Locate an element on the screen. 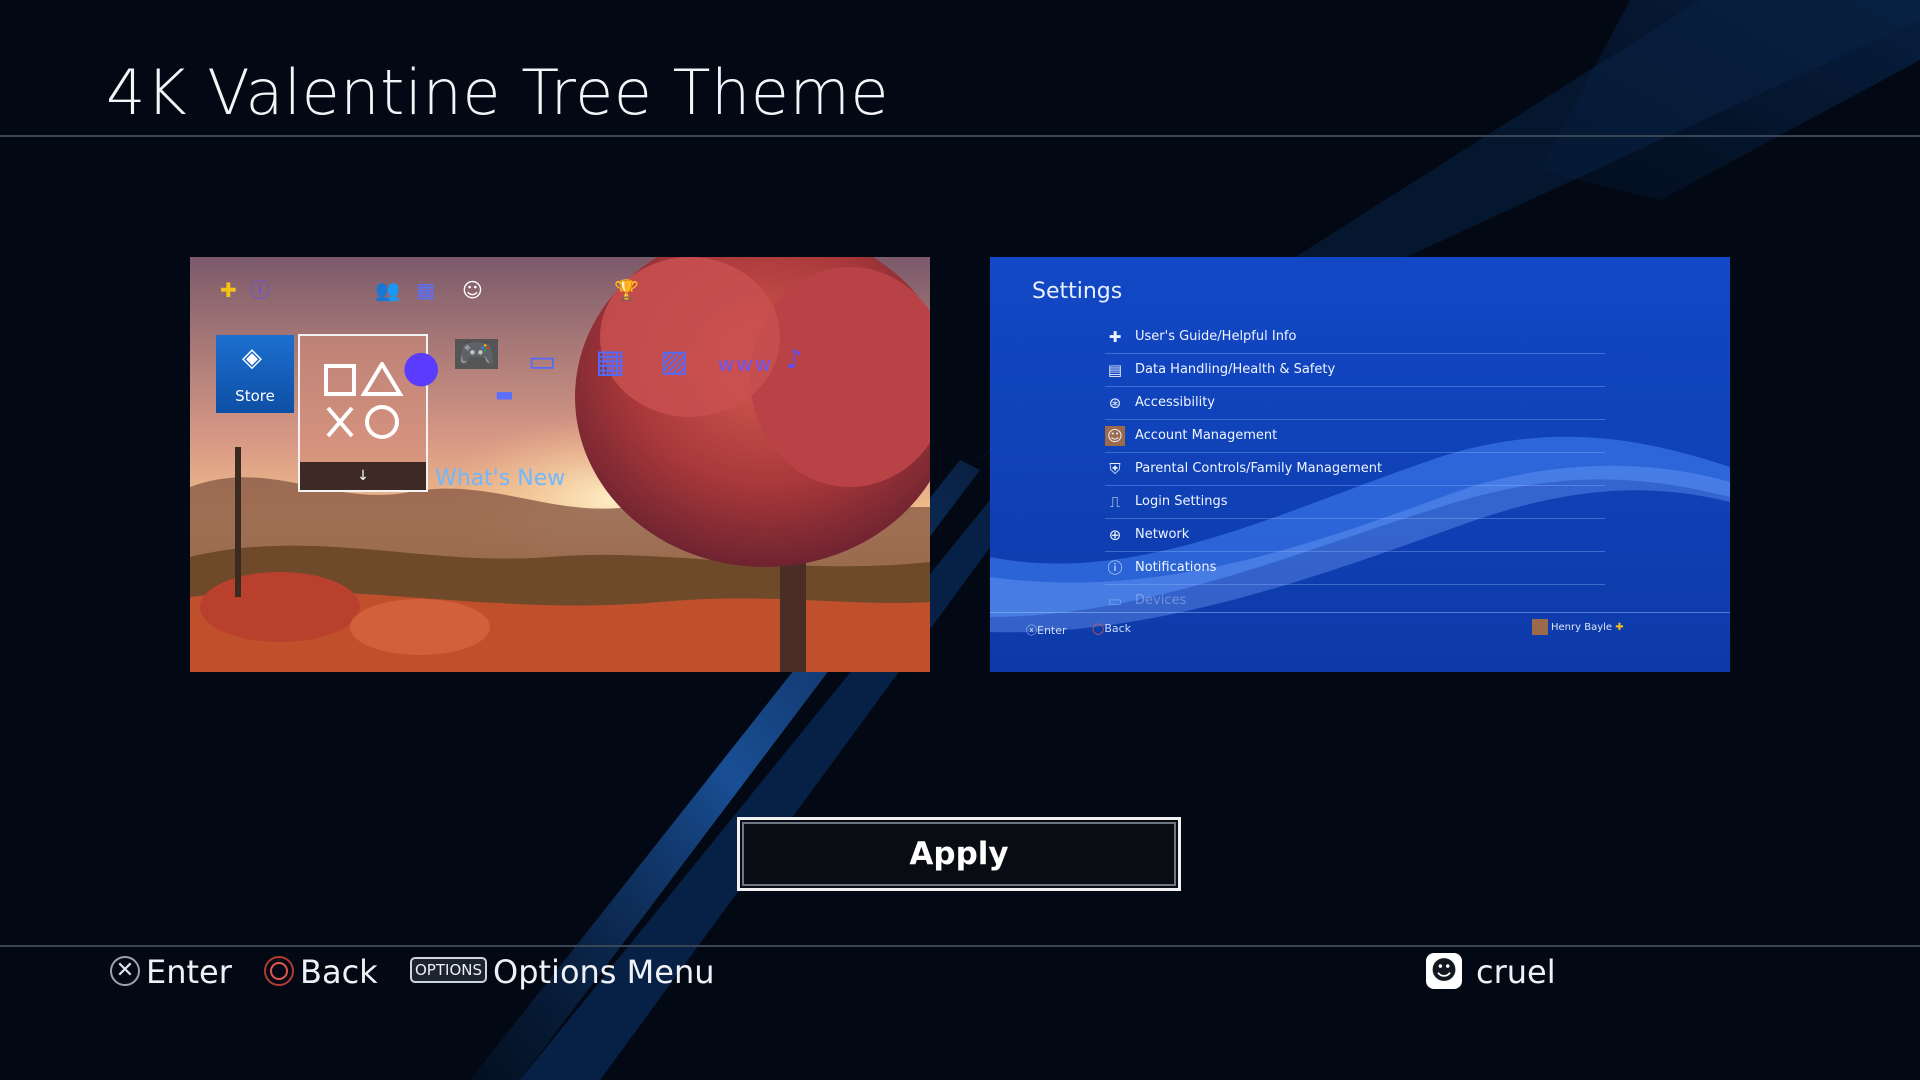 The height and width of the screenshot is (1080, 1920). settings-back-hint: ◯Back is located at coordinates (1111, 628).